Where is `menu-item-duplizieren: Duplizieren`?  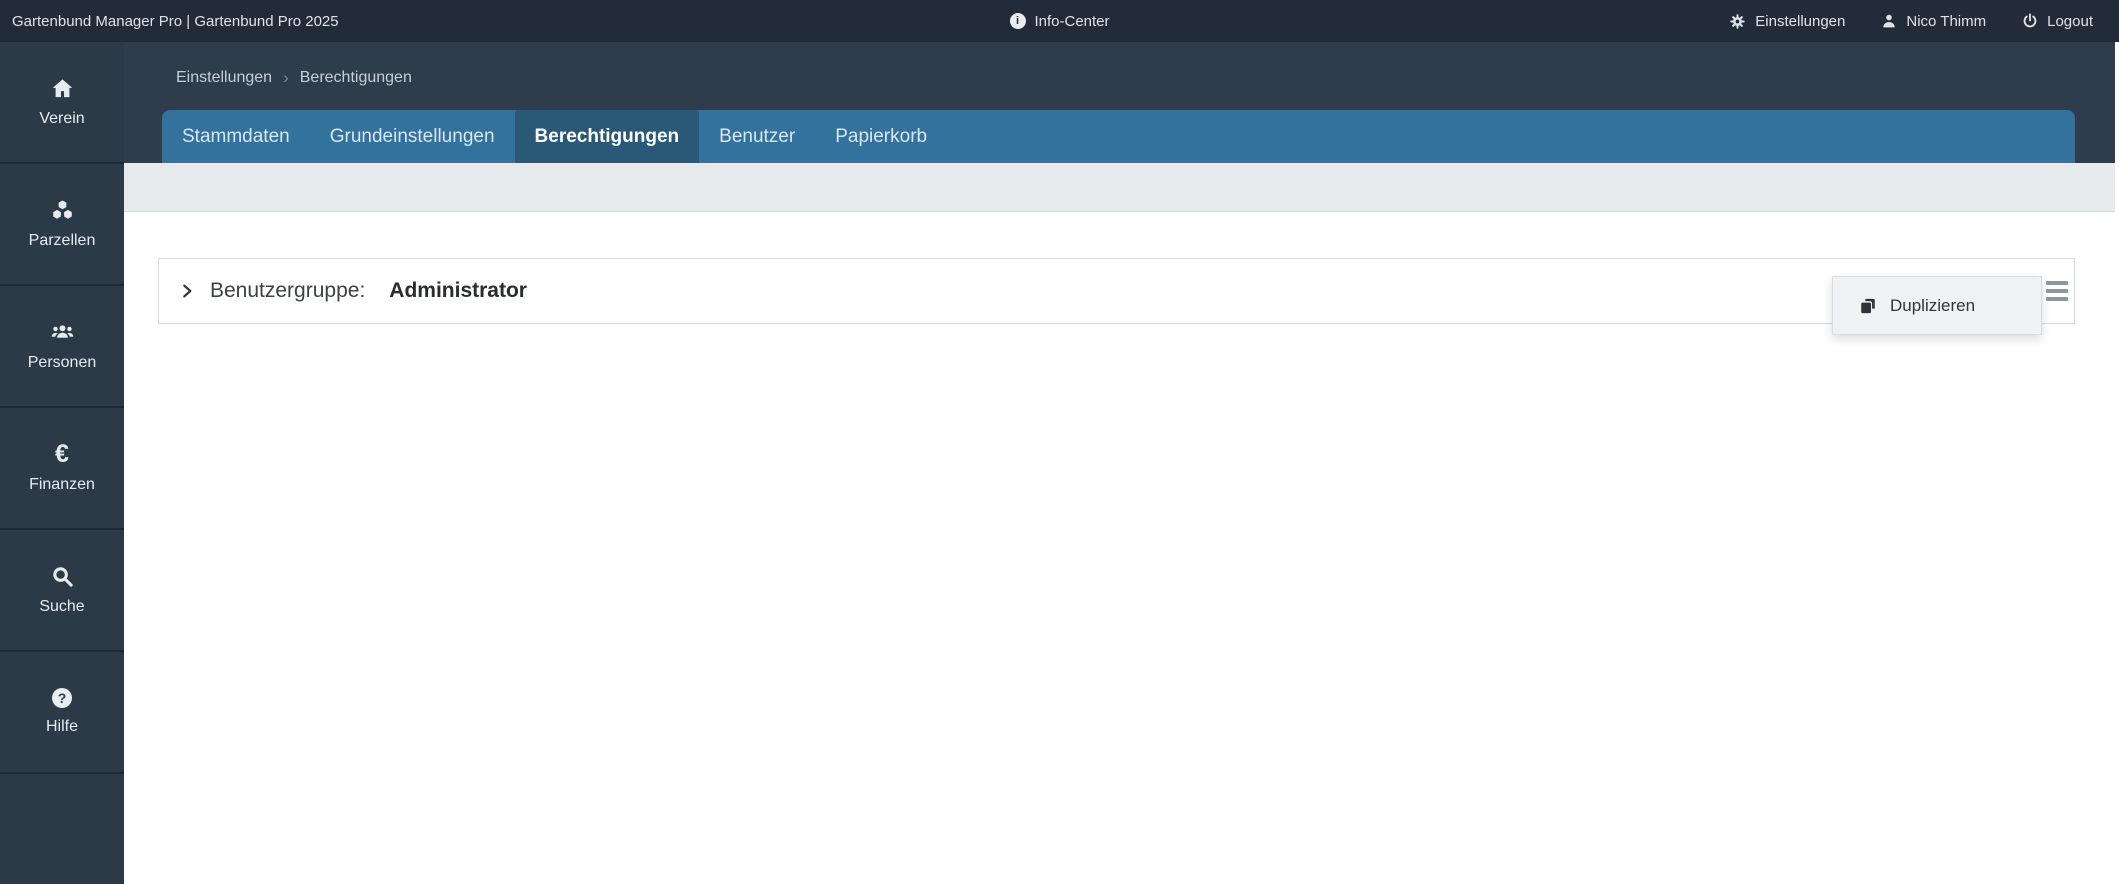 menu-item-duplizieren: Duplizieren is located at coordinates (1937, 305).